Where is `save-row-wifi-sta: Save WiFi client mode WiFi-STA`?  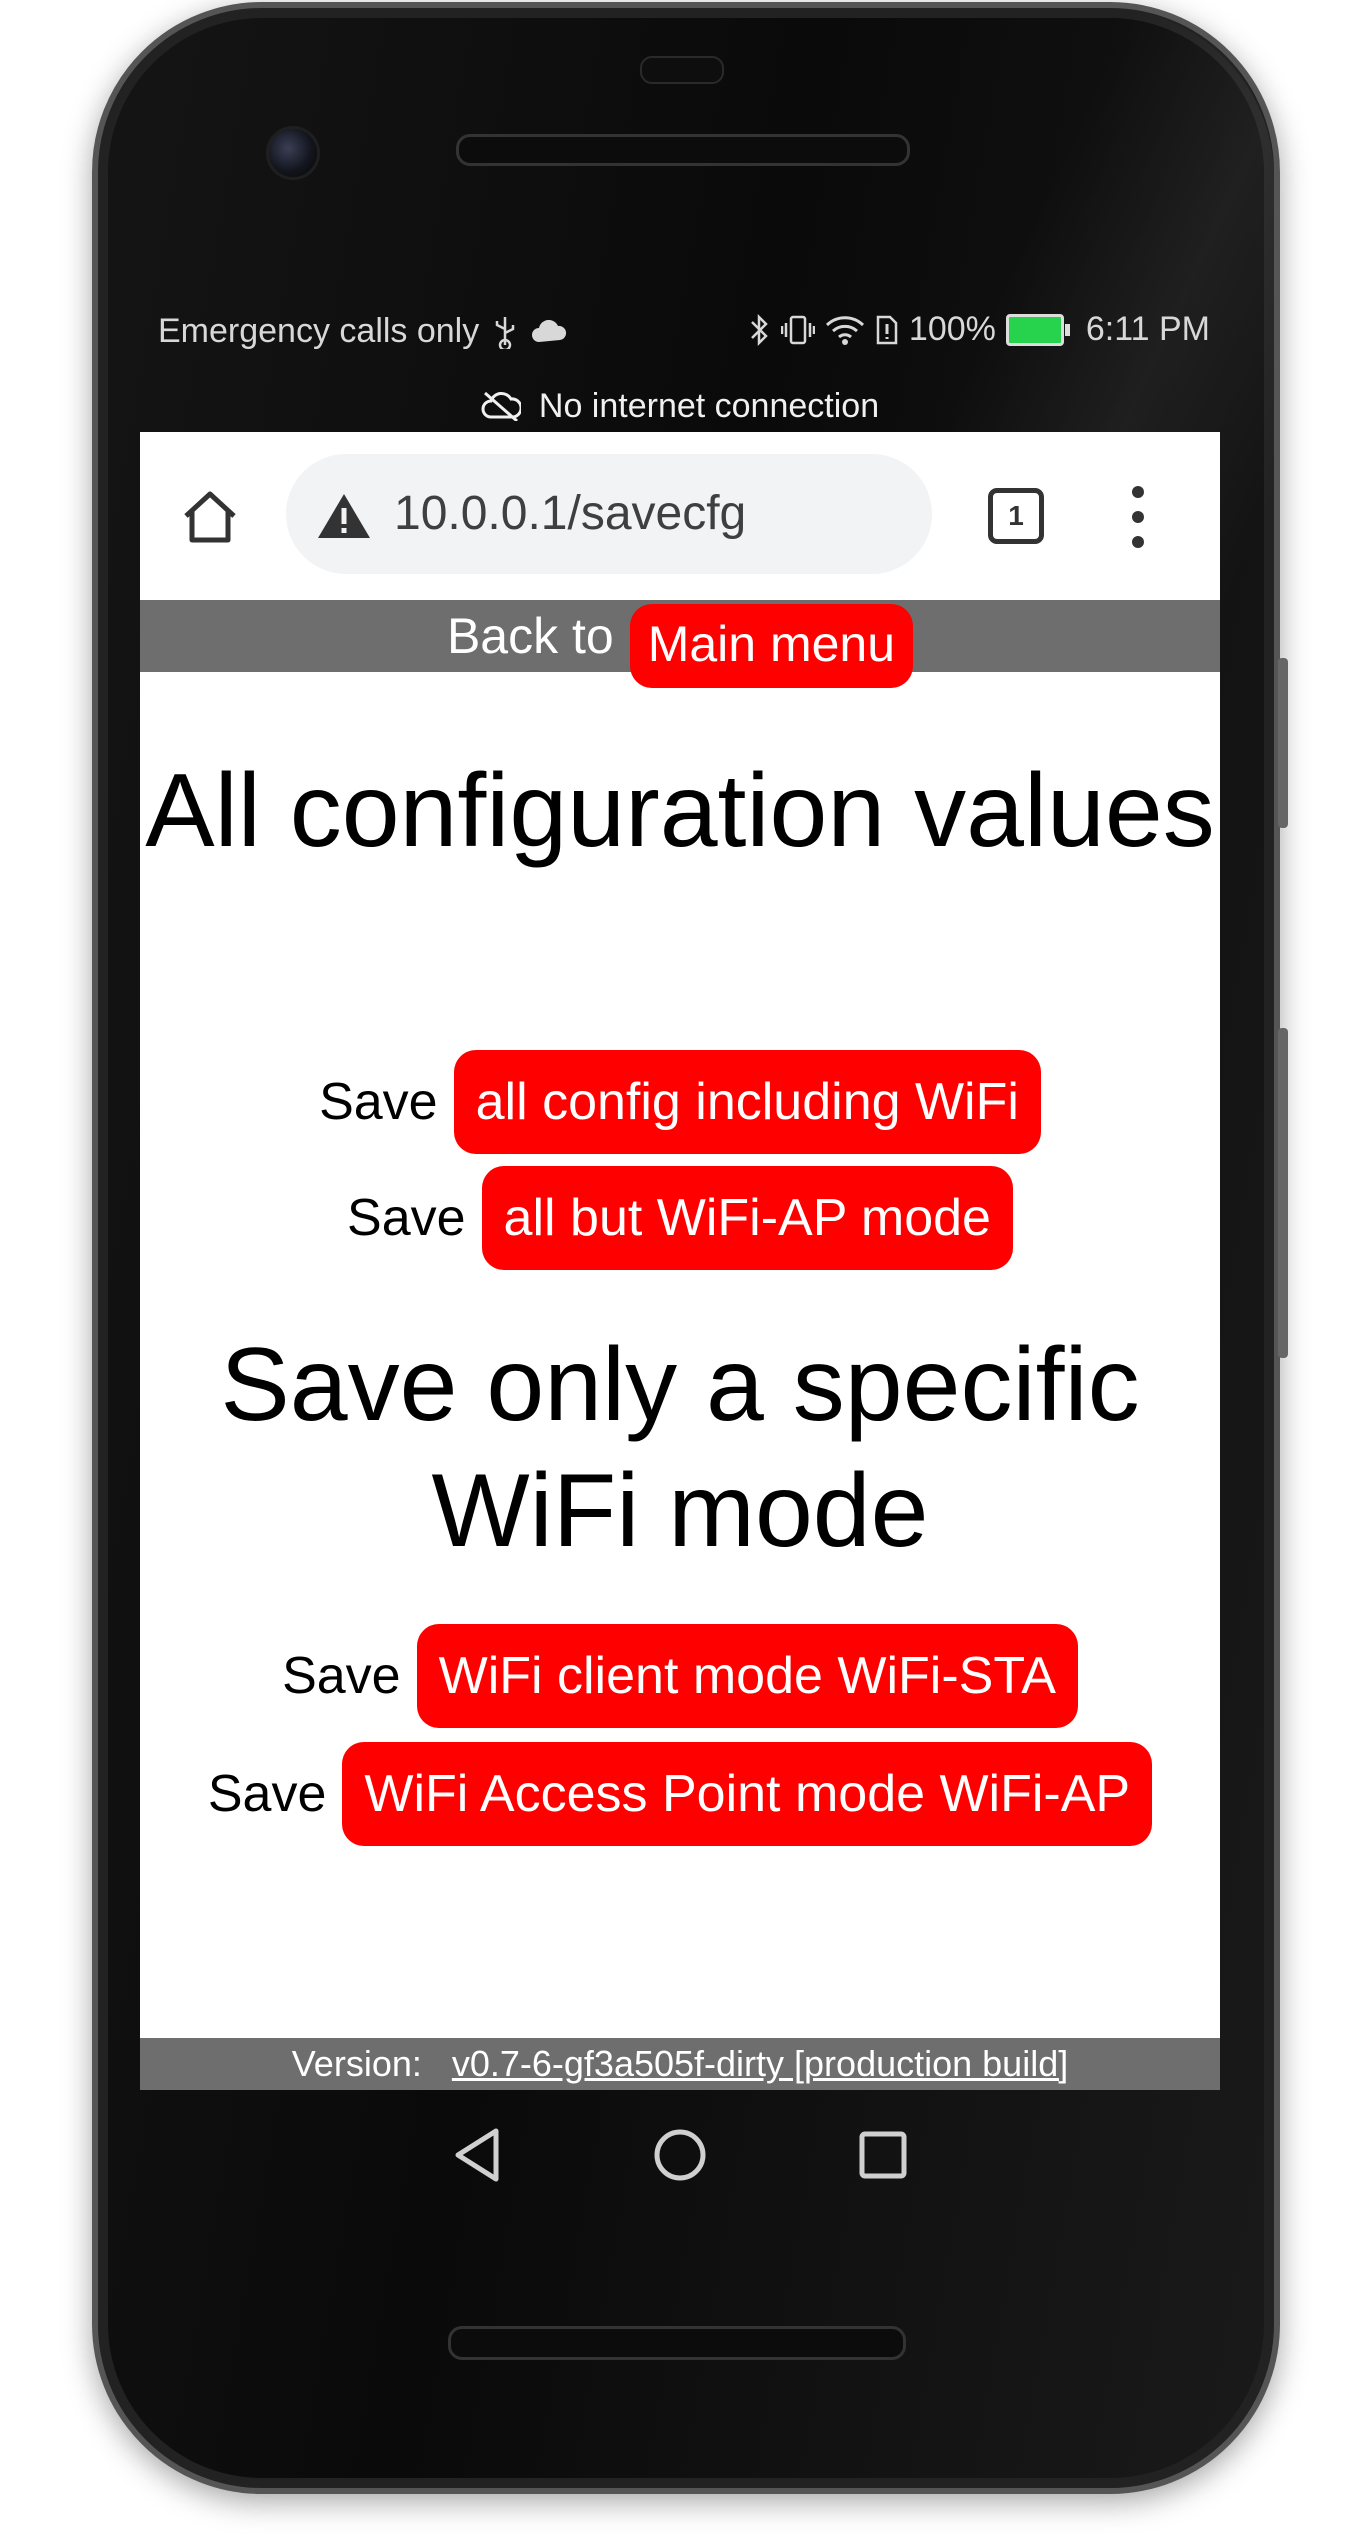 save-row-wifi-sta: Save WiFi client mode WiFi-STA is located at coordinates (680, 1676).